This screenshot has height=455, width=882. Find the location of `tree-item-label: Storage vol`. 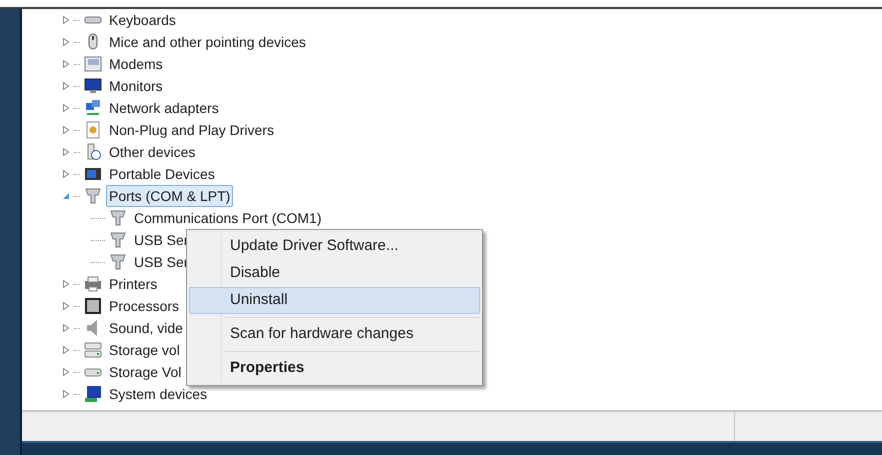

tree-item-label: Storage vol is located at coordinates (144, 350).